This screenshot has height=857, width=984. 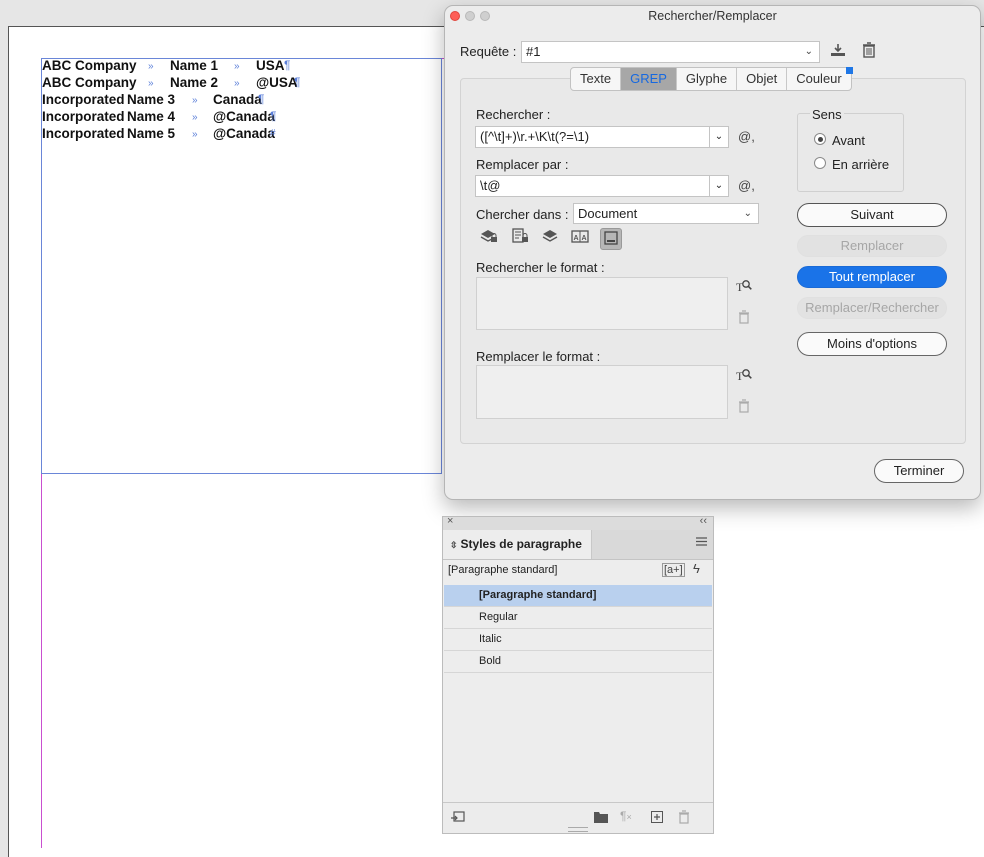 What do you see at coordinates (578, 523) in the screenshot?
I see `panel-header-strip: × ‹‹` at bounding box center [578, 523].